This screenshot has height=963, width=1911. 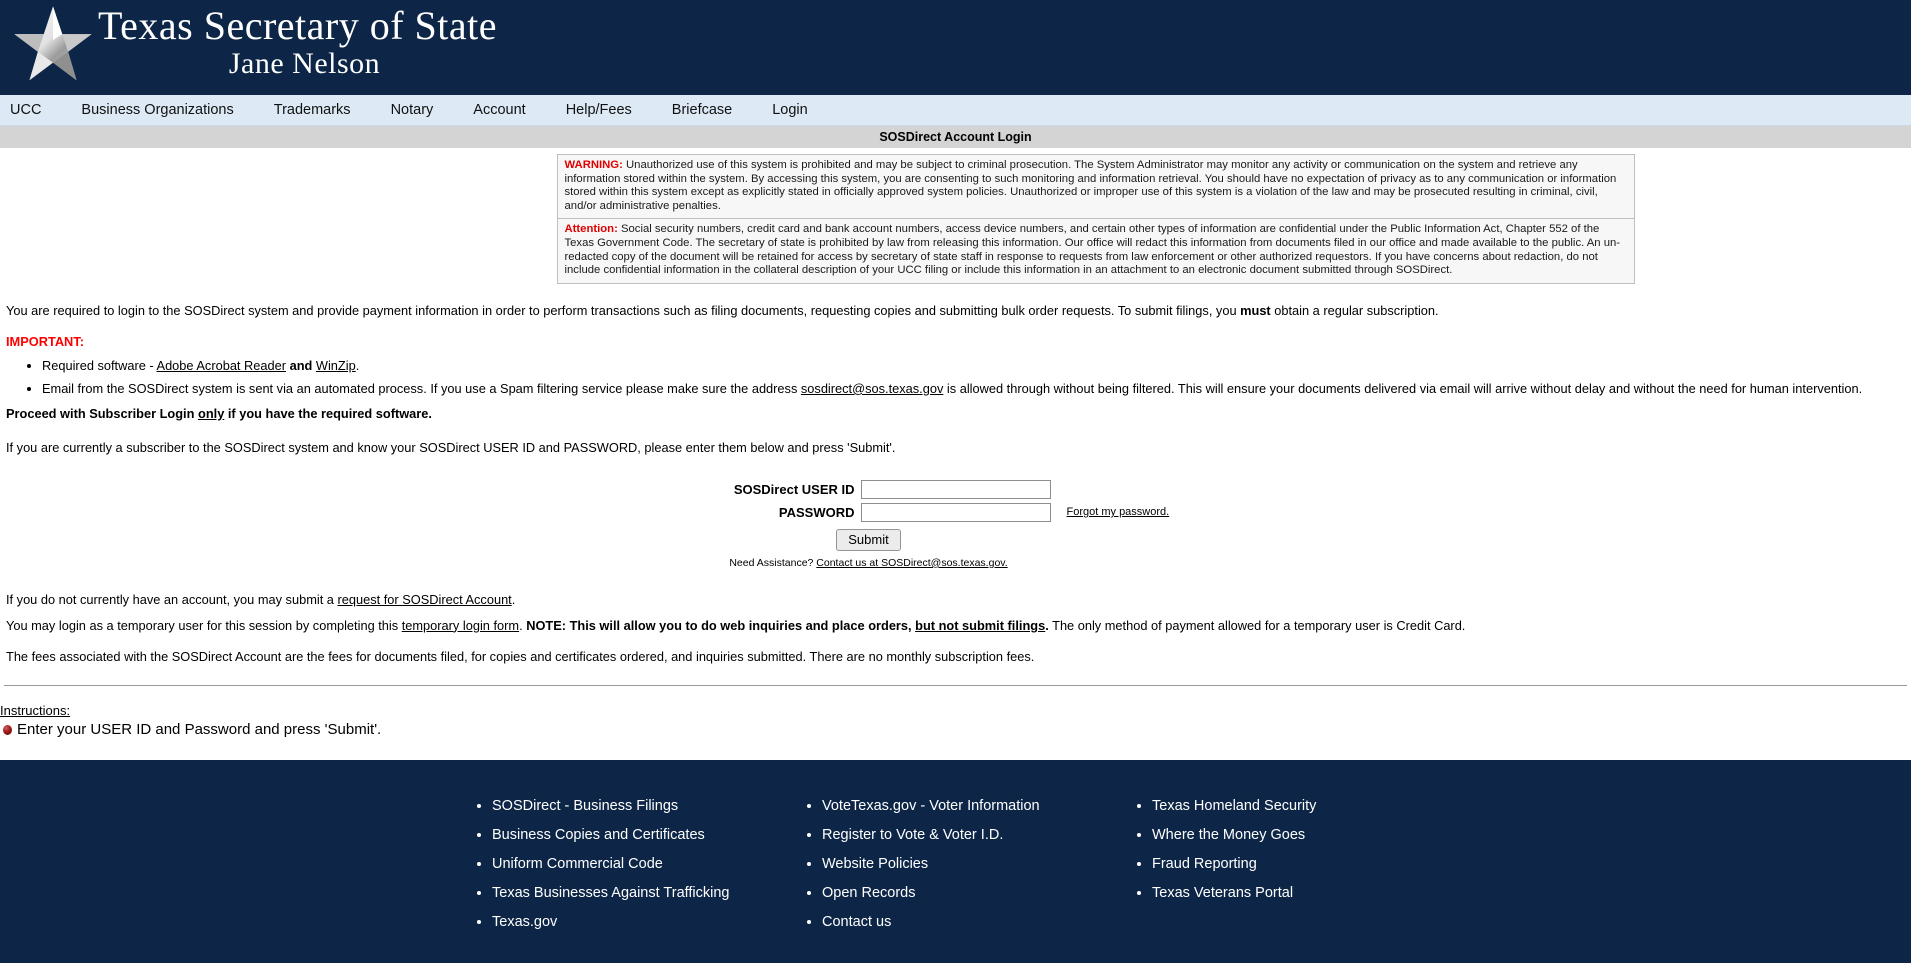 What do you see at coordinates (7, 729) in the screenshot?
I see `red-bullet-icon` at bounding box center [7, 729].